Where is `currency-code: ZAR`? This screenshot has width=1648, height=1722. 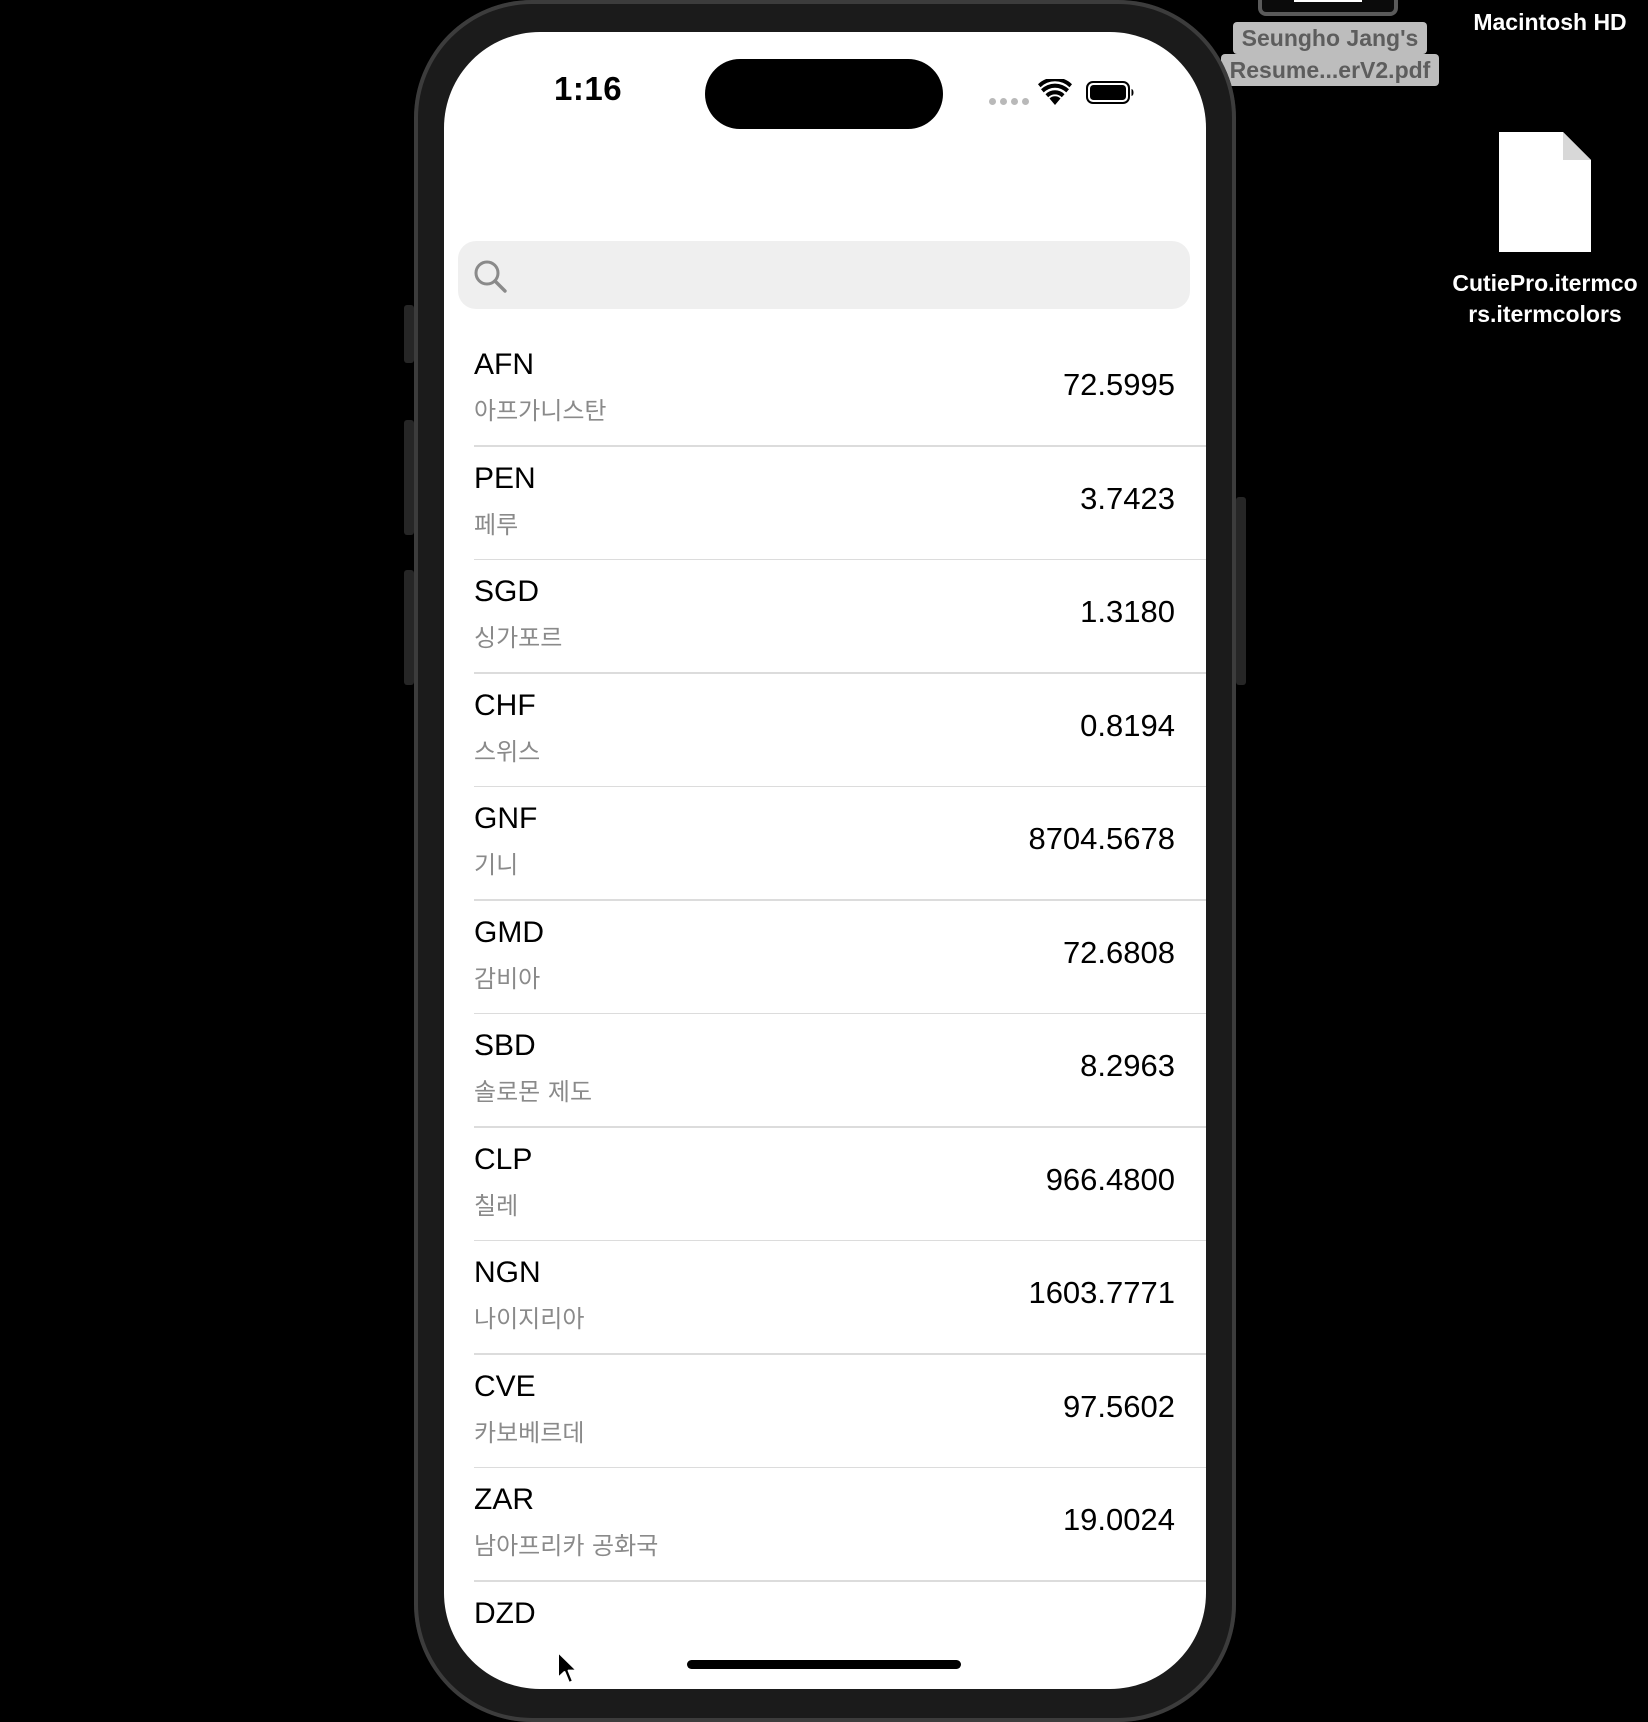 currency-code: ZAR is located at coordinates (504, 1499).